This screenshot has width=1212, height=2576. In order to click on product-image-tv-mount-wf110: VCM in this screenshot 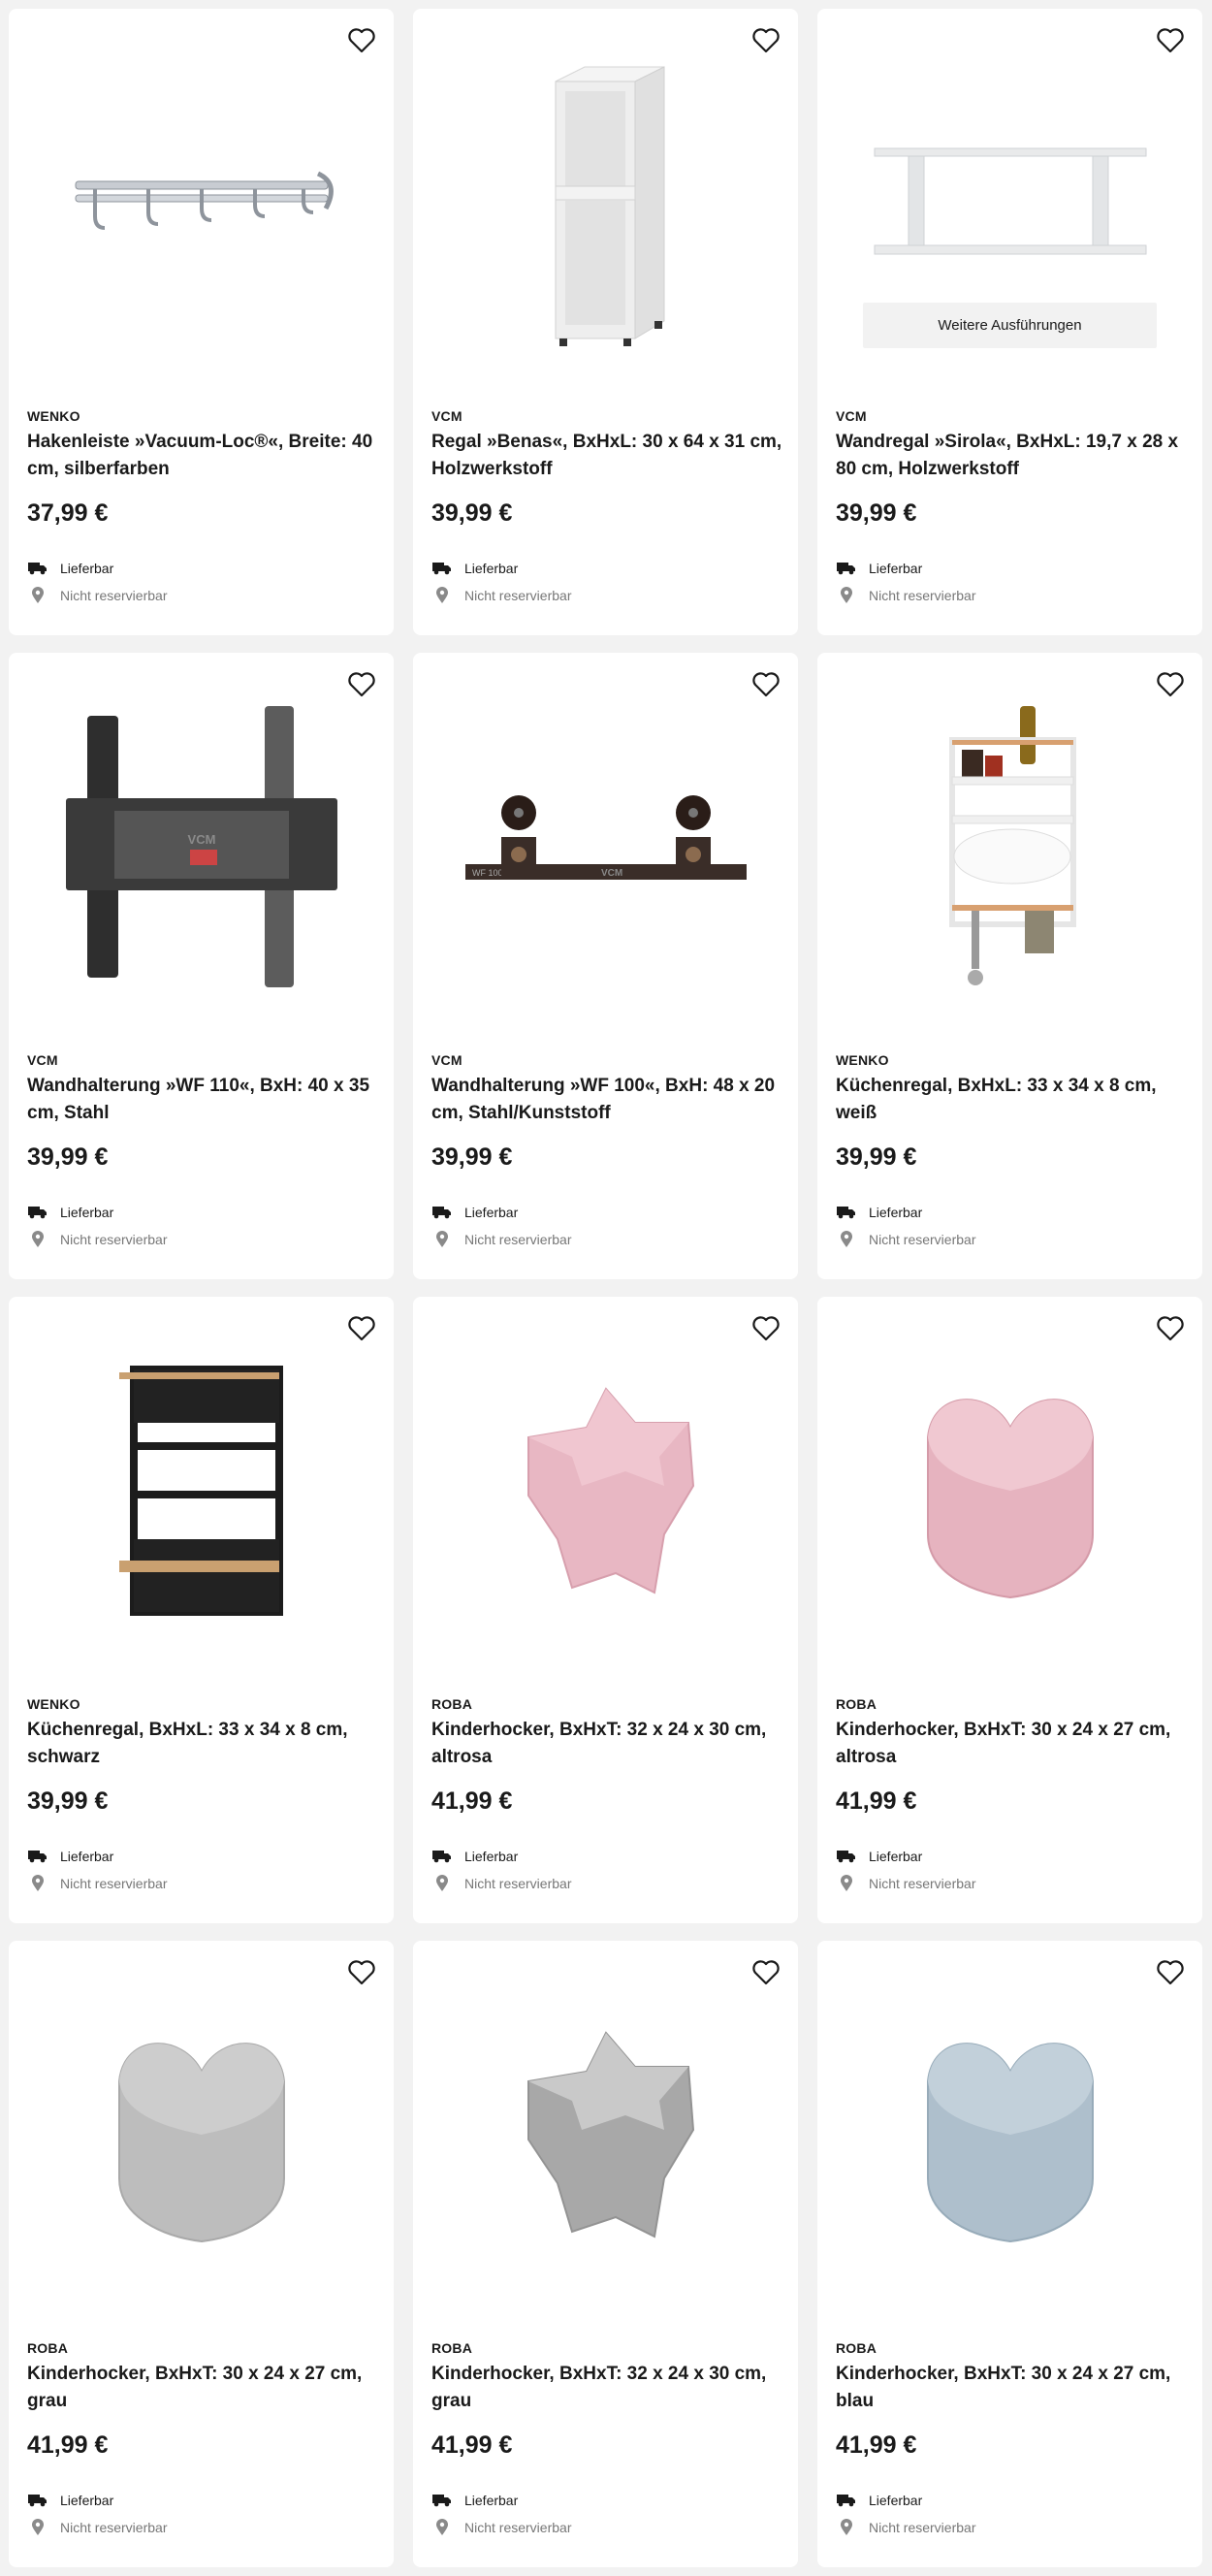, I will do `click(202, 847)`.